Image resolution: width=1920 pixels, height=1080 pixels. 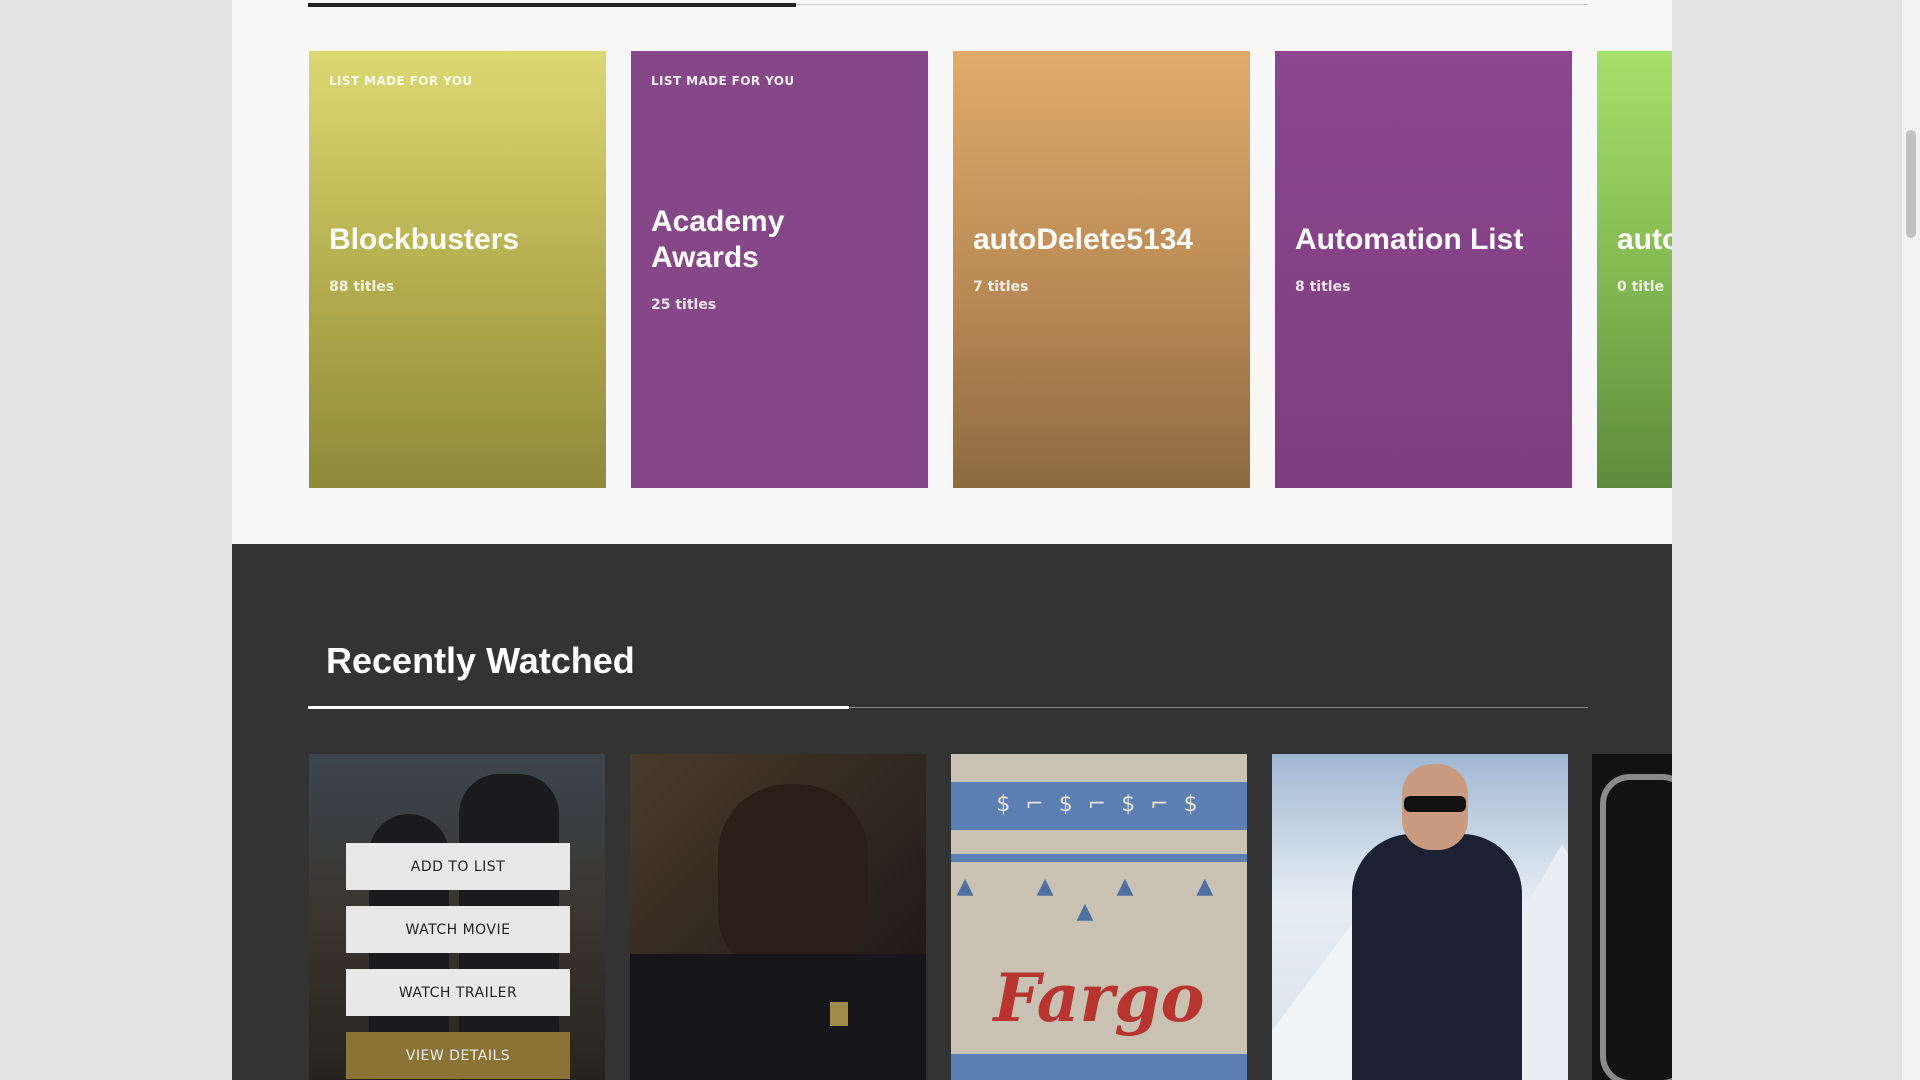 What do you see at coordinates (1001, 287) in the screenshot?
I see `list-card-count: 7 titles` at bounding box center [1001, 287].